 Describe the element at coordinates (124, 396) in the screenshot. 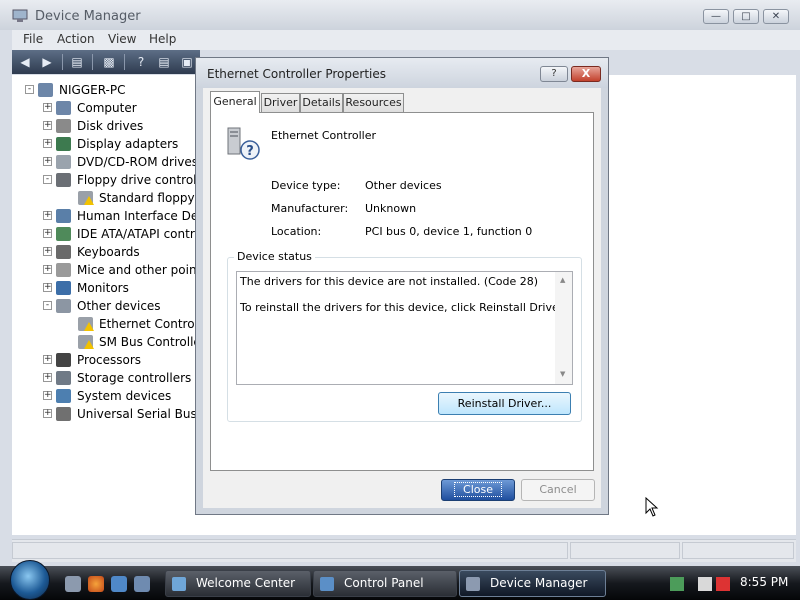

I see `tree-node-label: System devices` at that location.